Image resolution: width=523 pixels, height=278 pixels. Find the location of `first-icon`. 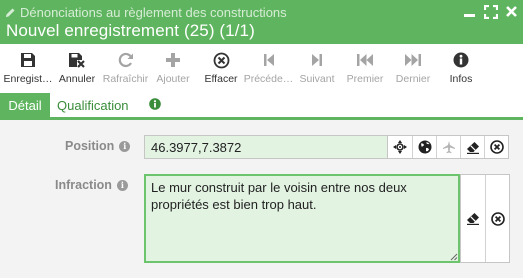

first-icon is located at coordinates (365, 60).